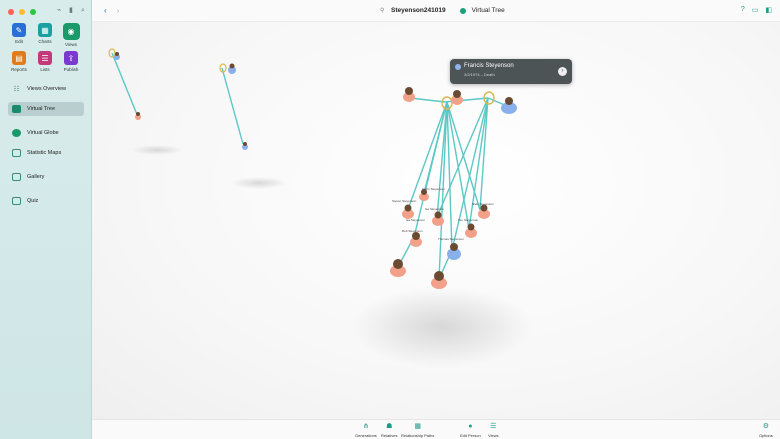 The image size is (780, 439). I want to click on forward-icon: ›, so click(118, 10).